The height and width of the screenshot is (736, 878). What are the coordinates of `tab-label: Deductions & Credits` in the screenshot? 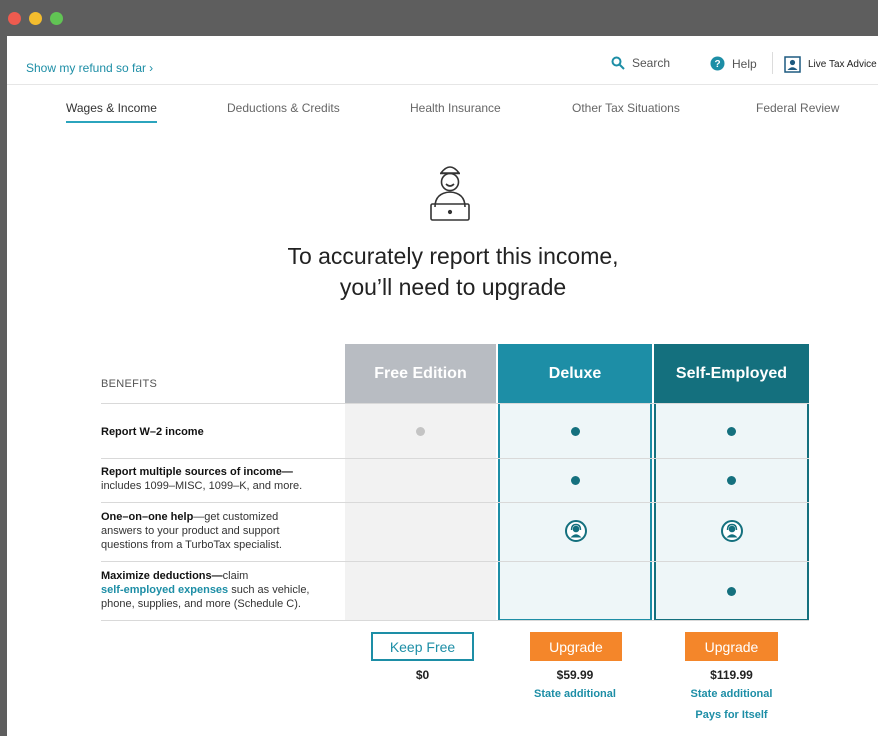 It's located at (283, 108).